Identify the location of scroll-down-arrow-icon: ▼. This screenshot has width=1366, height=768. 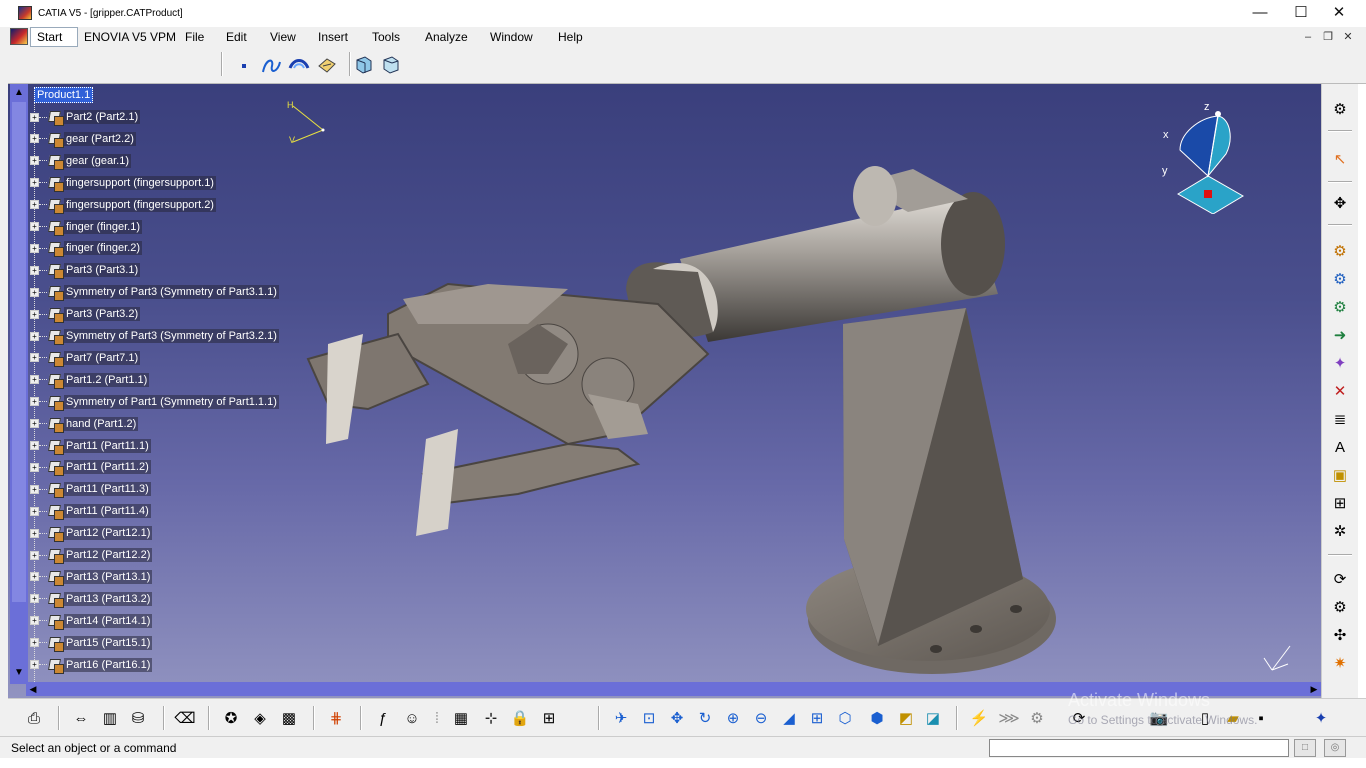
(19, 673).